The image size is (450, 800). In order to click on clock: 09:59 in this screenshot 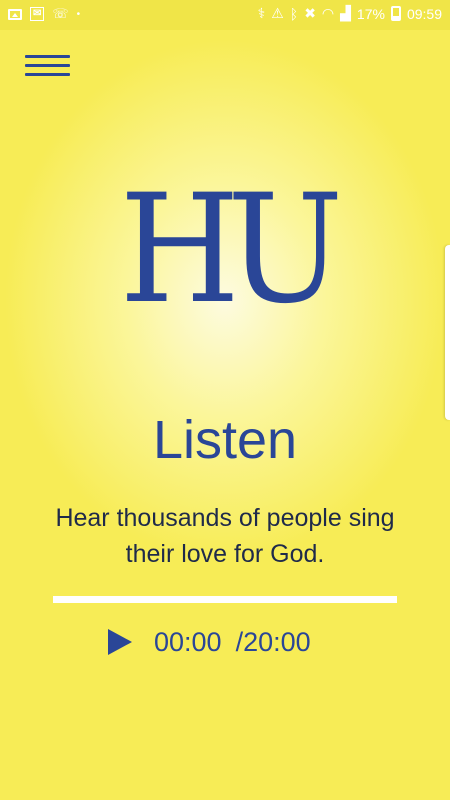, I will do `click(424, 13)`.